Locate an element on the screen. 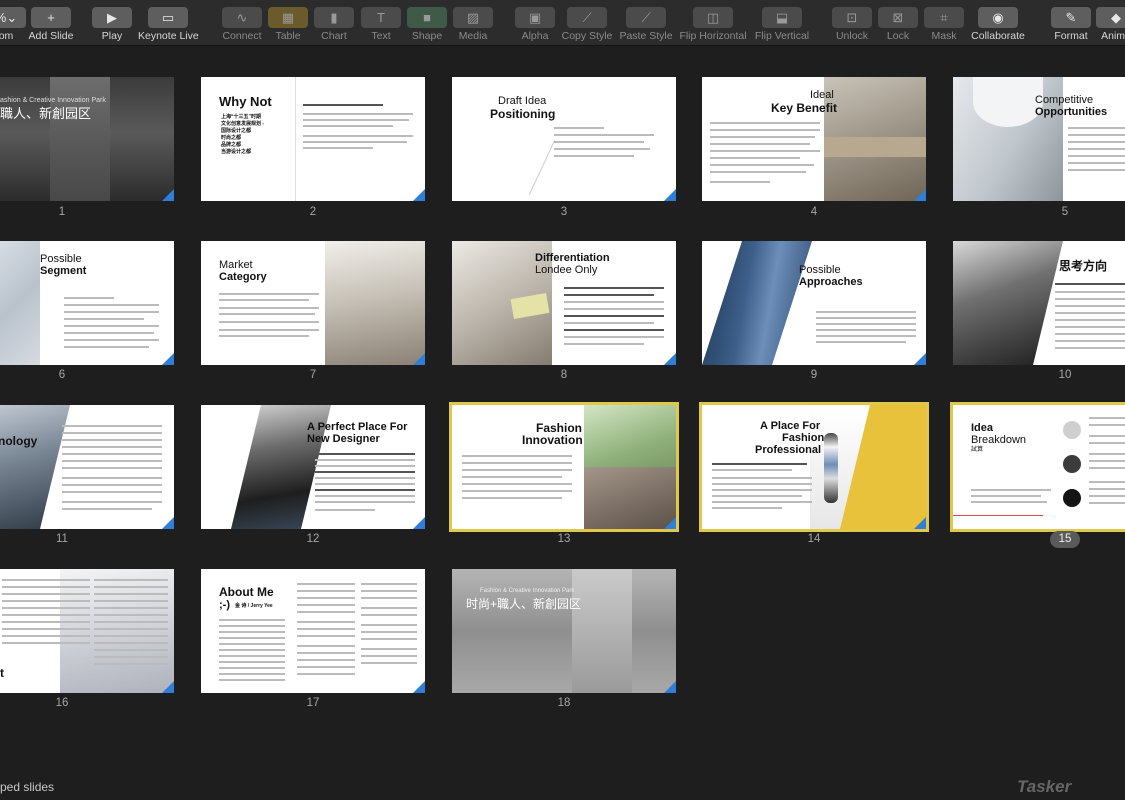 Image resolution: width=1125 pixels, height=800 pixels. collaborate-icon: ◉ is located at coordinates (998, 17).